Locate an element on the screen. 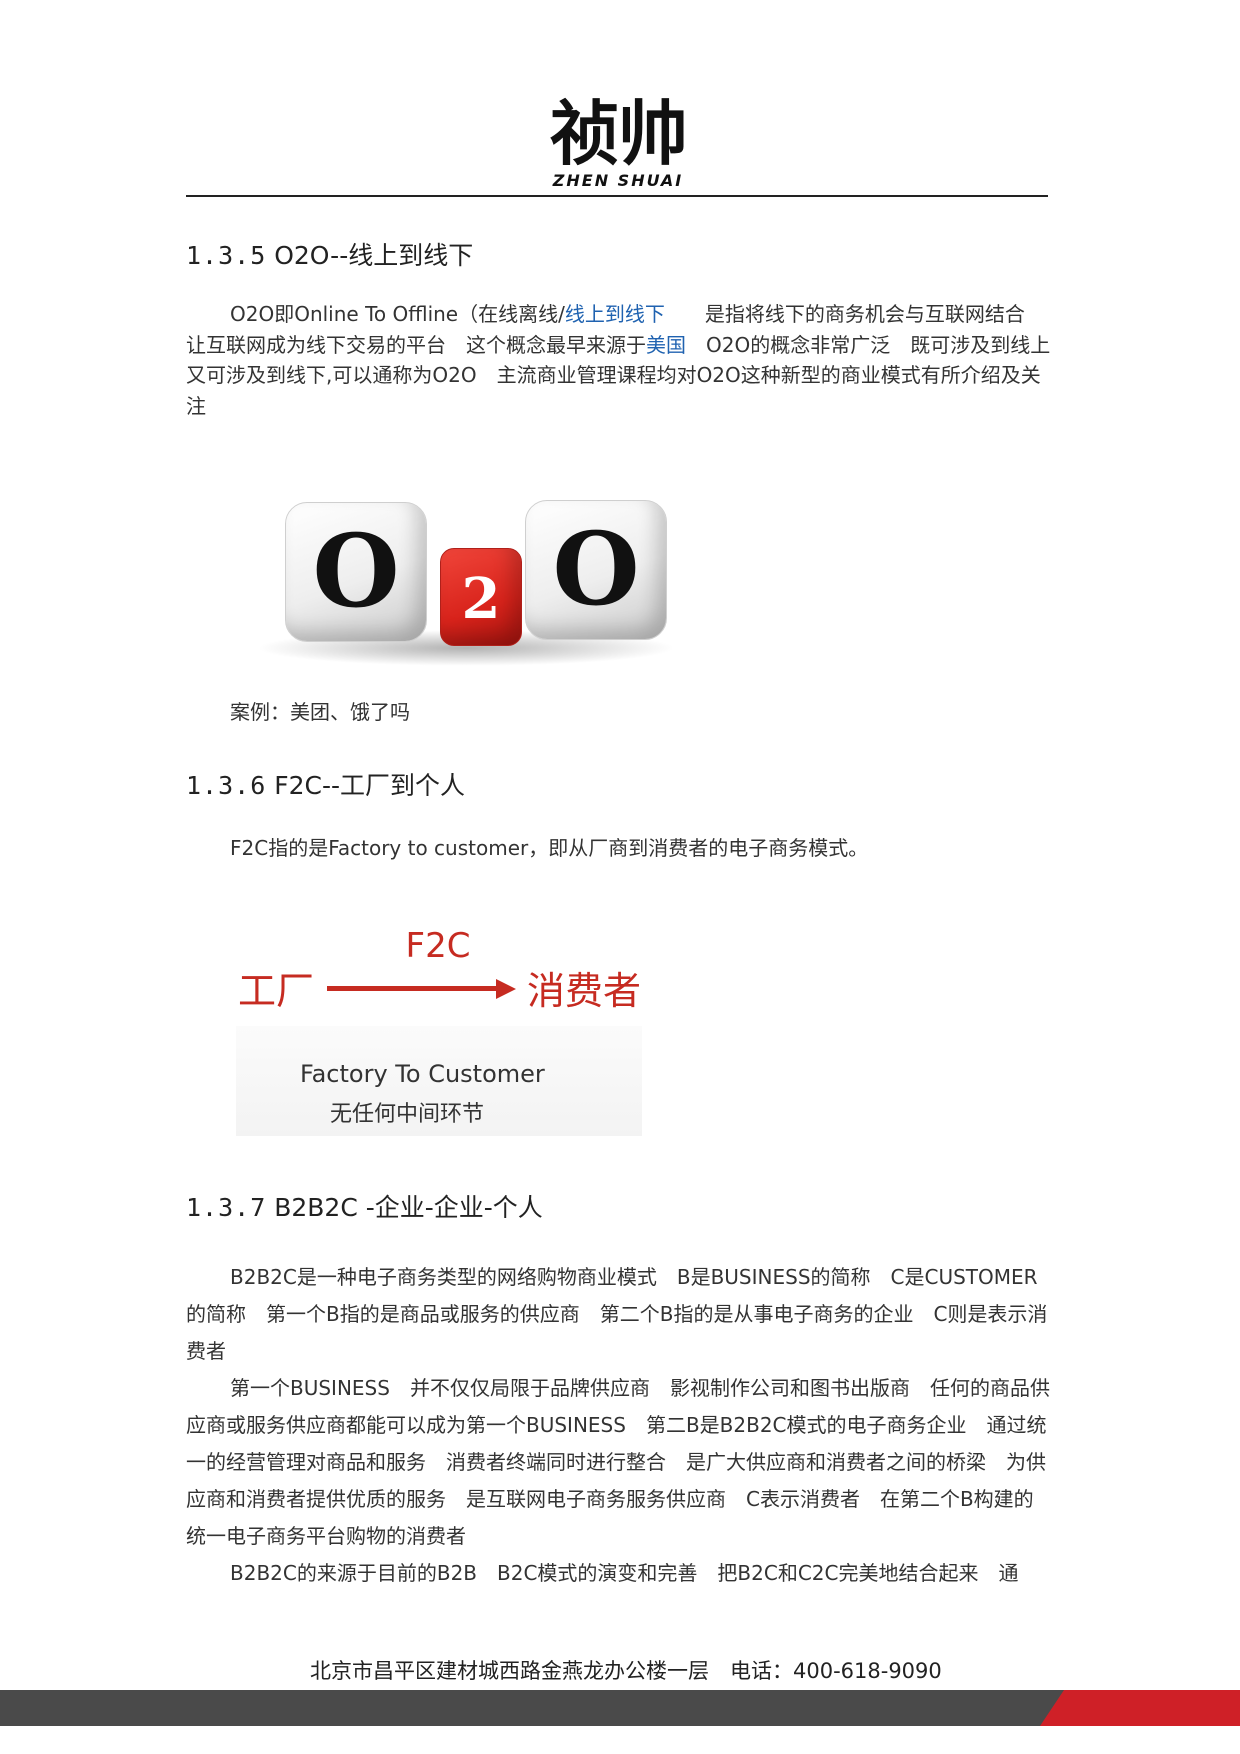  footer-bar-accent is located at coordinates (1140, 1708).